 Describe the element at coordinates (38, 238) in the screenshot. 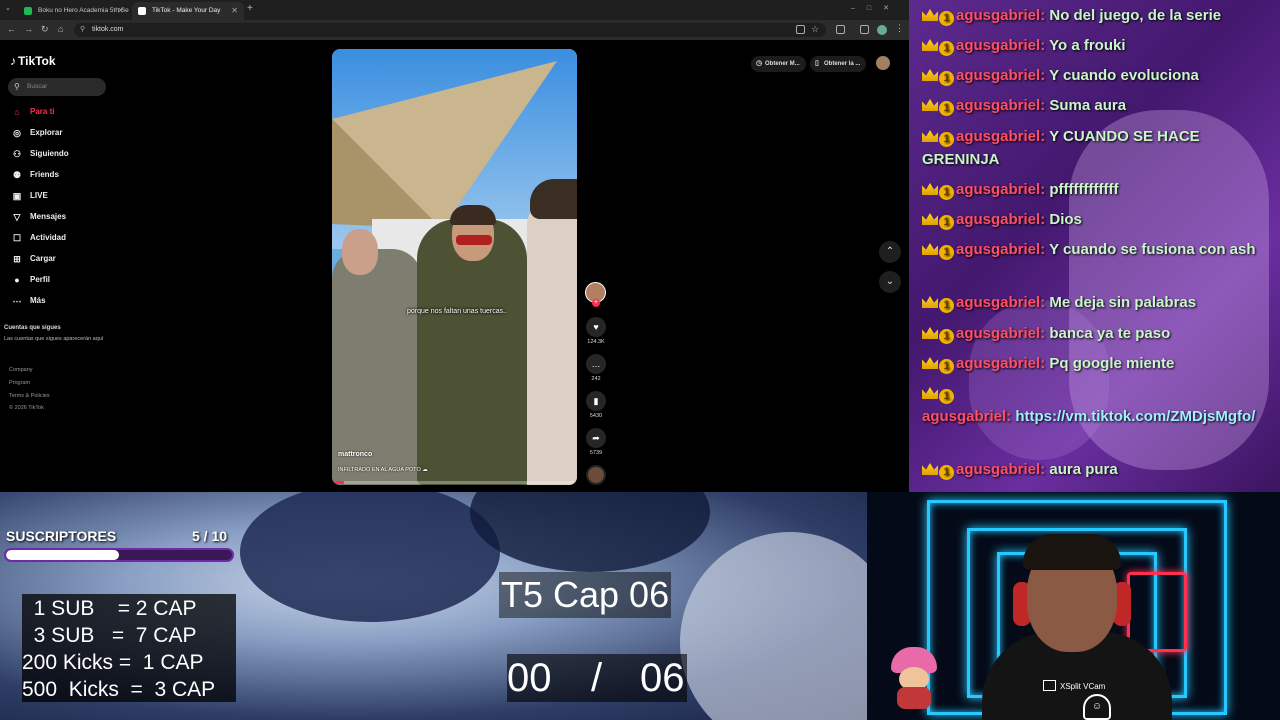

I see `sidebar-item-actividad: ☐ Actividad` at that location.